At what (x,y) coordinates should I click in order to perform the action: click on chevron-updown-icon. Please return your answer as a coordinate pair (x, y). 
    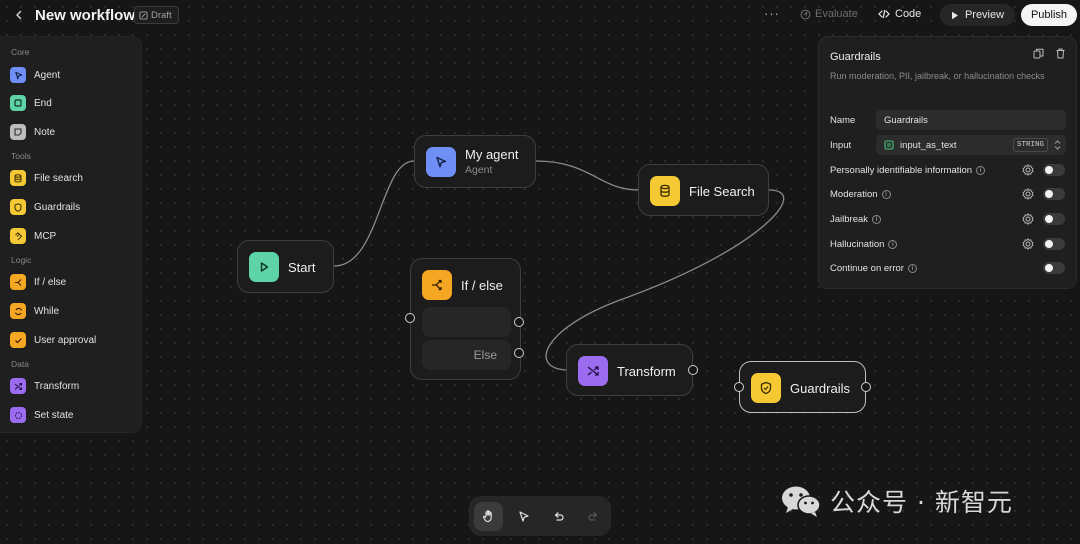
    Looking at the image, I should click on (1057, 145).